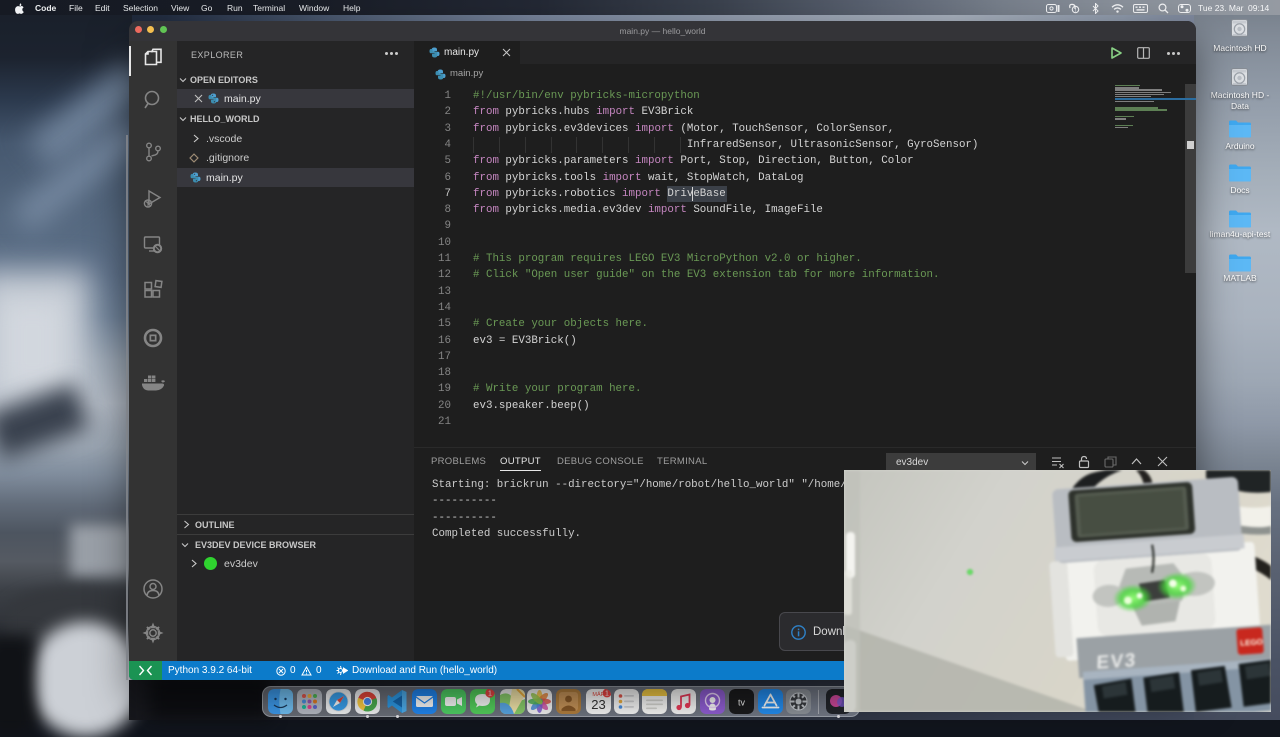 The width and height of the screenshot is (1280, 737). Describe the element at coordinates (742, 703) in the screenshot. I see `svg-text: tv` at that location.